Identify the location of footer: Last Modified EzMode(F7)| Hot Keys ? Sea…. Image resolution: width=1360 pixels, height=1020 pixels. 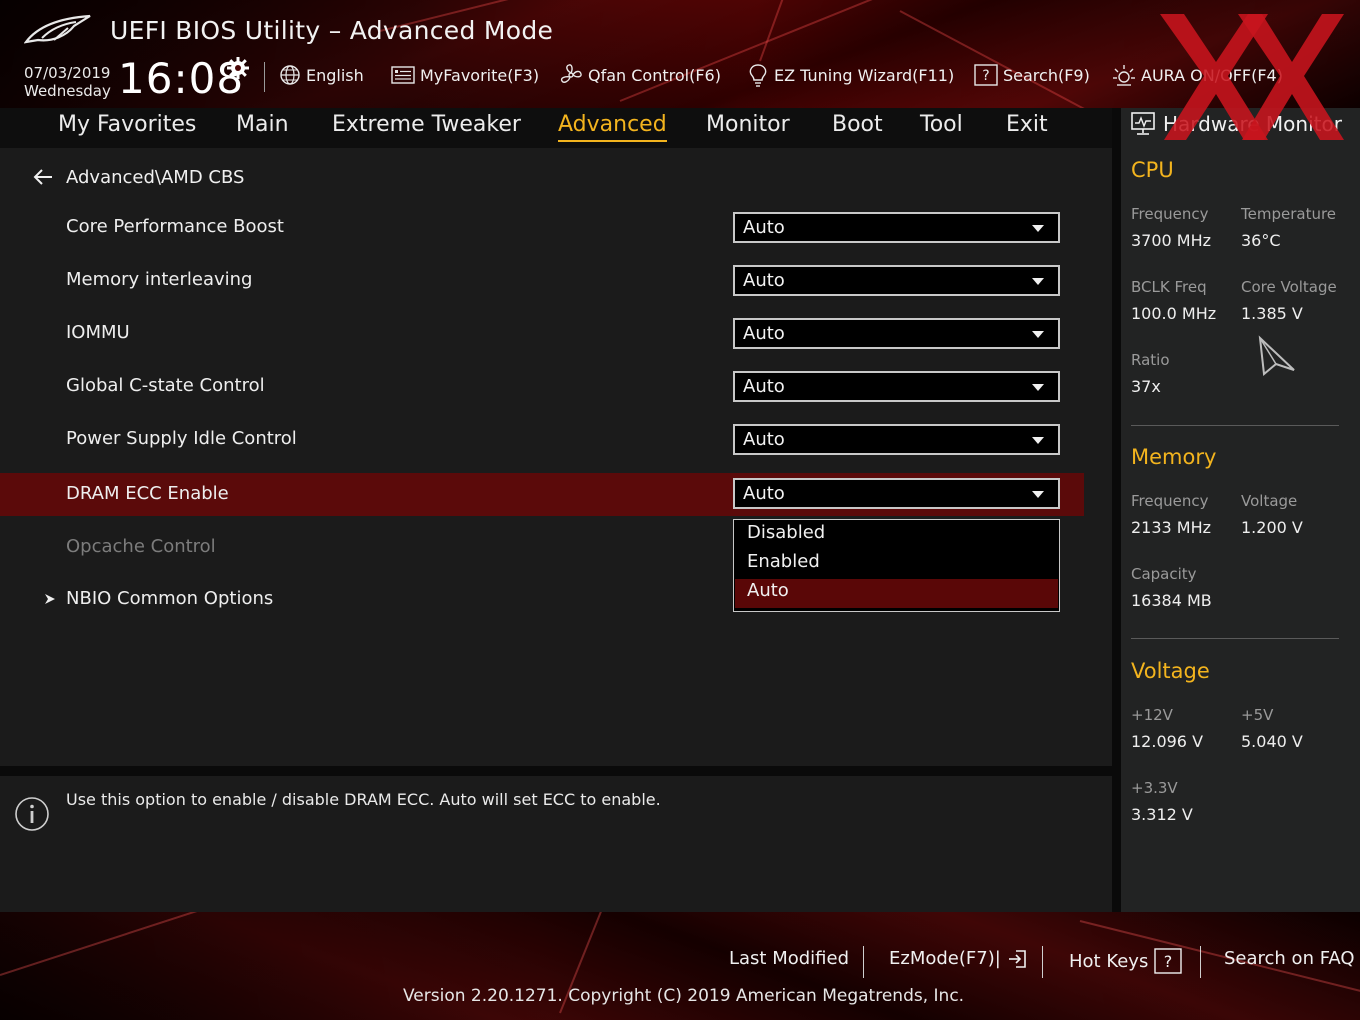
(680, 966).